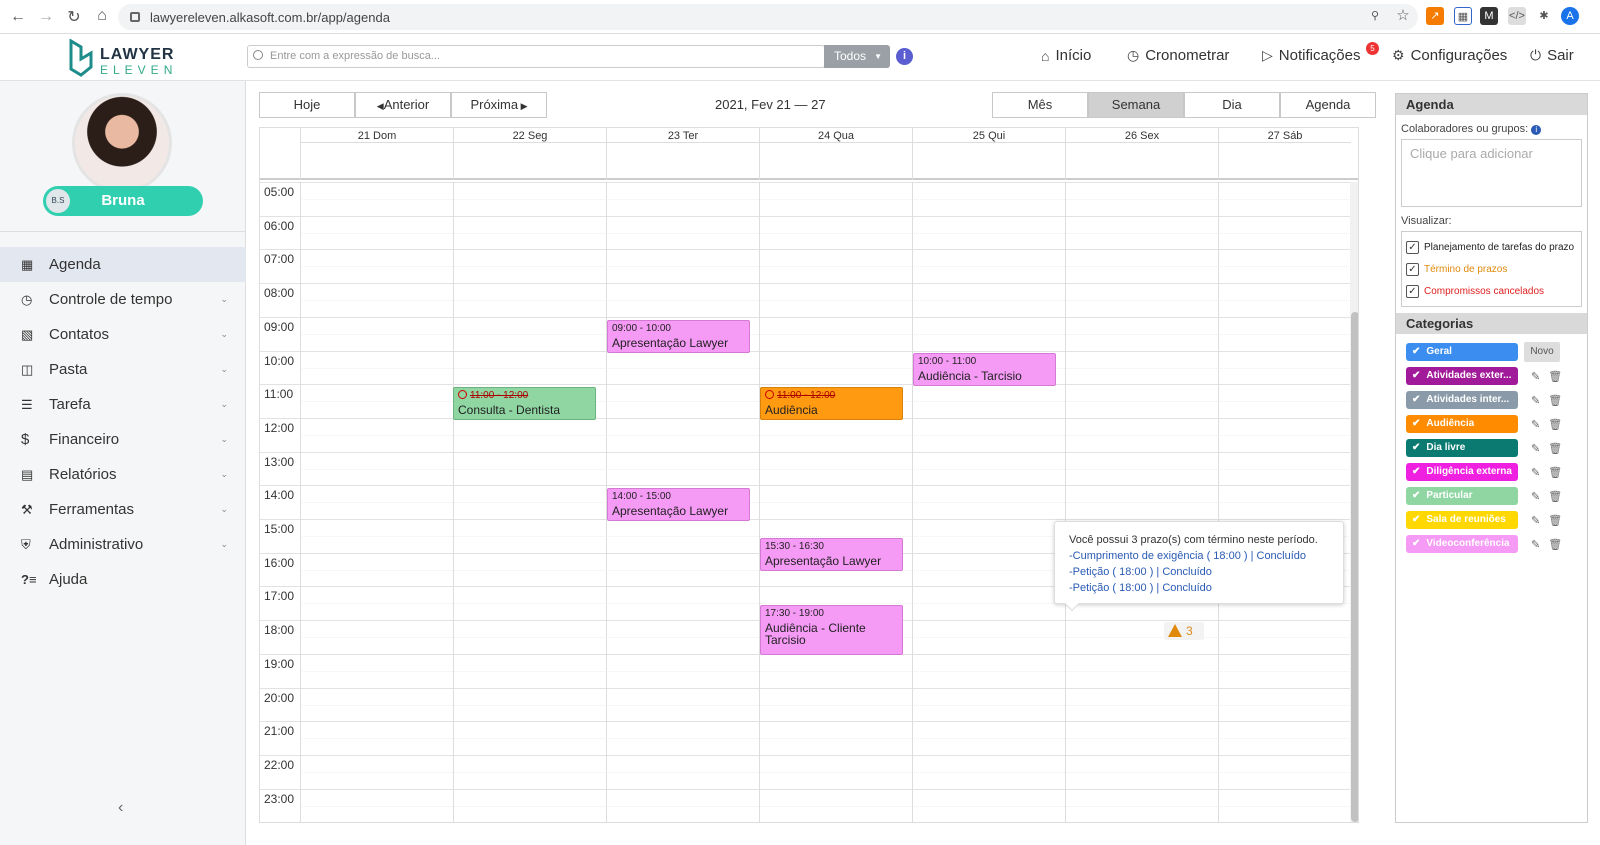 This screenshot has width=1600, height=845. Describe the element at coordinates (102, 16) in the screenshot. I see `home-icon: ⌂` at that location.